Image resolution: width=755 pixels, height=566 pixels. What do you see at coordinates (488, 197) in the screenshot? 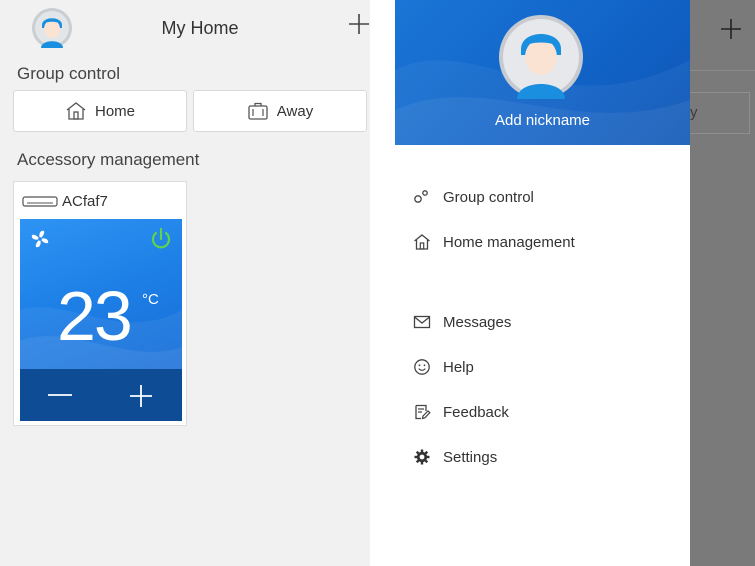
I see `menu-label: Group control` at bounding box center [488, 197].